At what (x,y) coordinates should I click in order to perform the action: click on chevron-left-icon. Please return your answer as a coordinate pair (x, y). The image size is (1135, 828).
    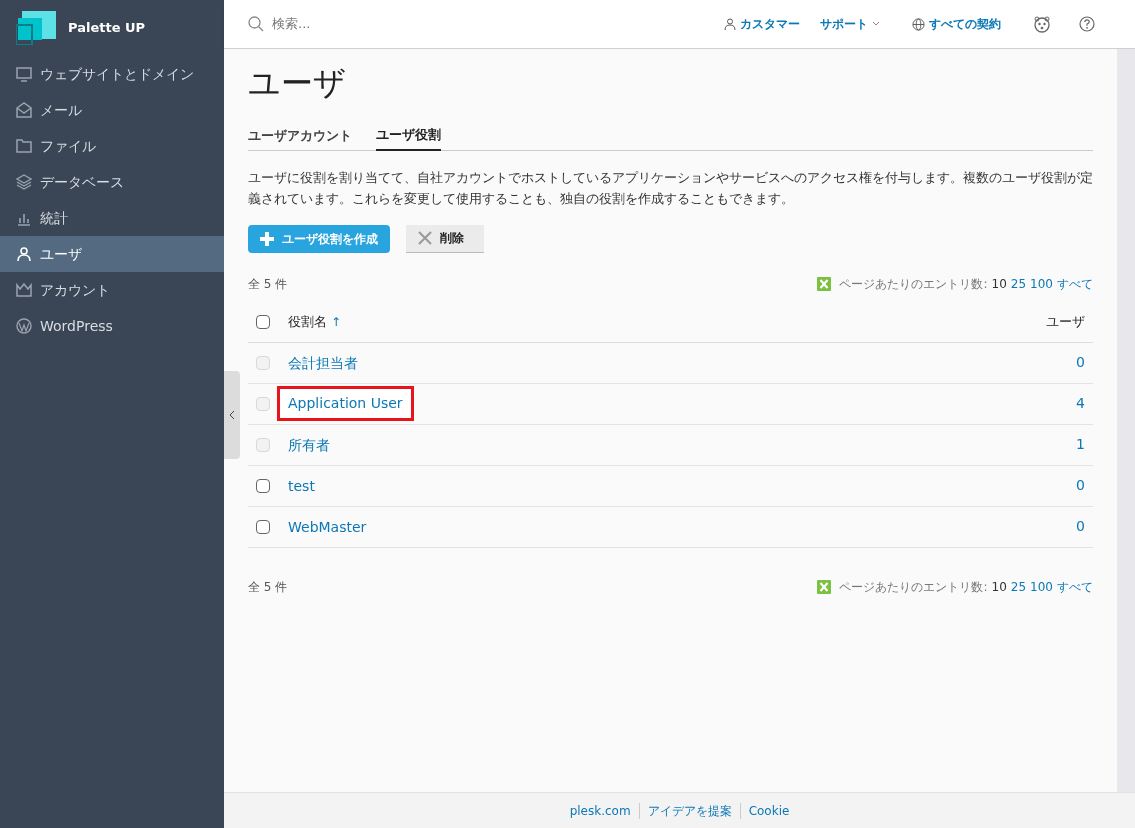
    Looking at the image, I should click on (232, 415).